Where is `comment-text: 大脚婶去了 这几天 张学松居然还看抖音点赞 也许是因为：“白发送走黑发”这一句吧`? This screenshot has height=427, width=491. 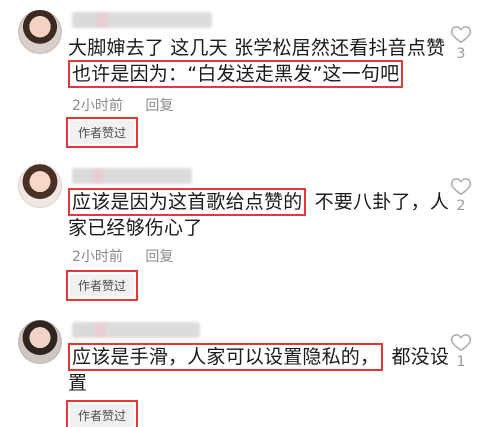 comment-text: 大脚婶去了 这几天 张学松居然还看抖音点赞 也许是因为：“白发送走黑发”这一句吧 is located at coordinates (265, 61).